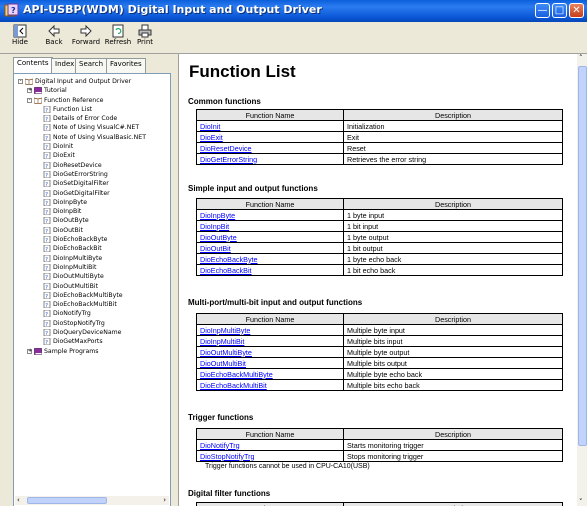  I want to click on tree-item-label: Sample Programs, so click(71, 351).